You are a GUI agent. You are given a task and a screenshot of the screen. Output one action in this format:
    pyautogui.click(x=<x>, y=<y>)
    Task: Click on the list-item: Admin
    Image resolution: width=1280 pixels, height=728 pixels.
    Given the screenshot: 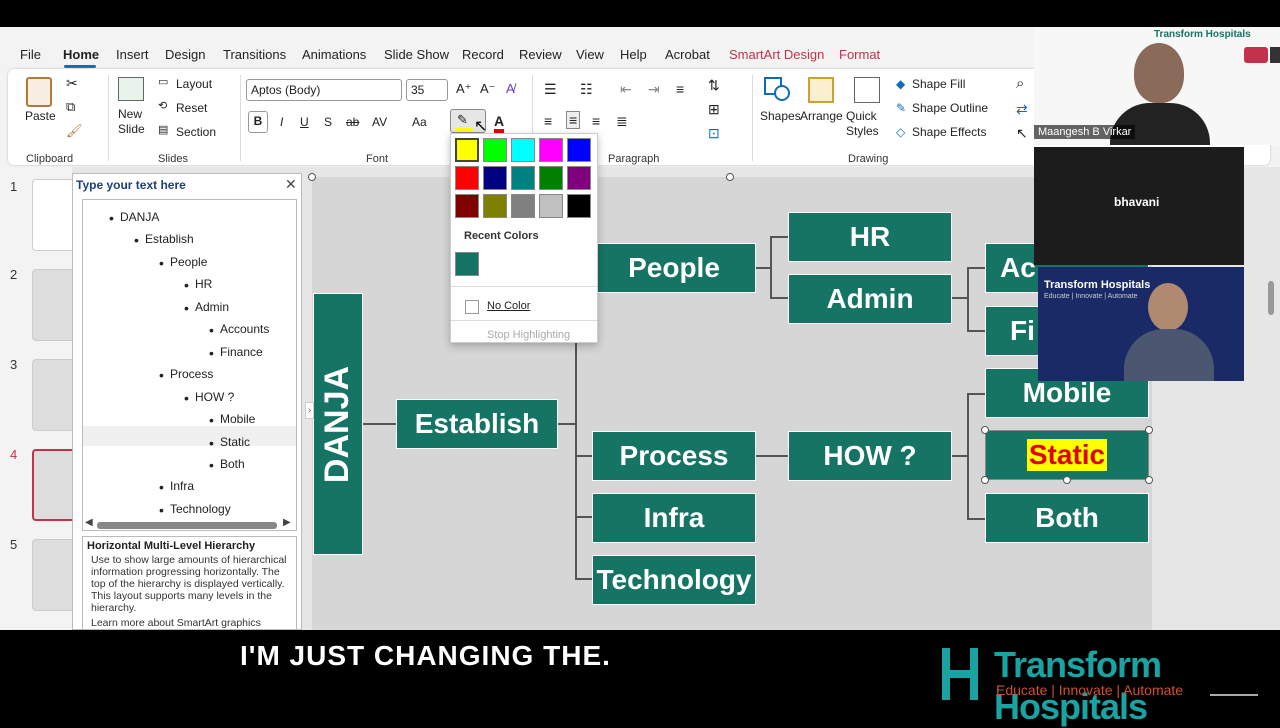 What is the action you would take?
    pyautogui.click(x=206, y=308)
    